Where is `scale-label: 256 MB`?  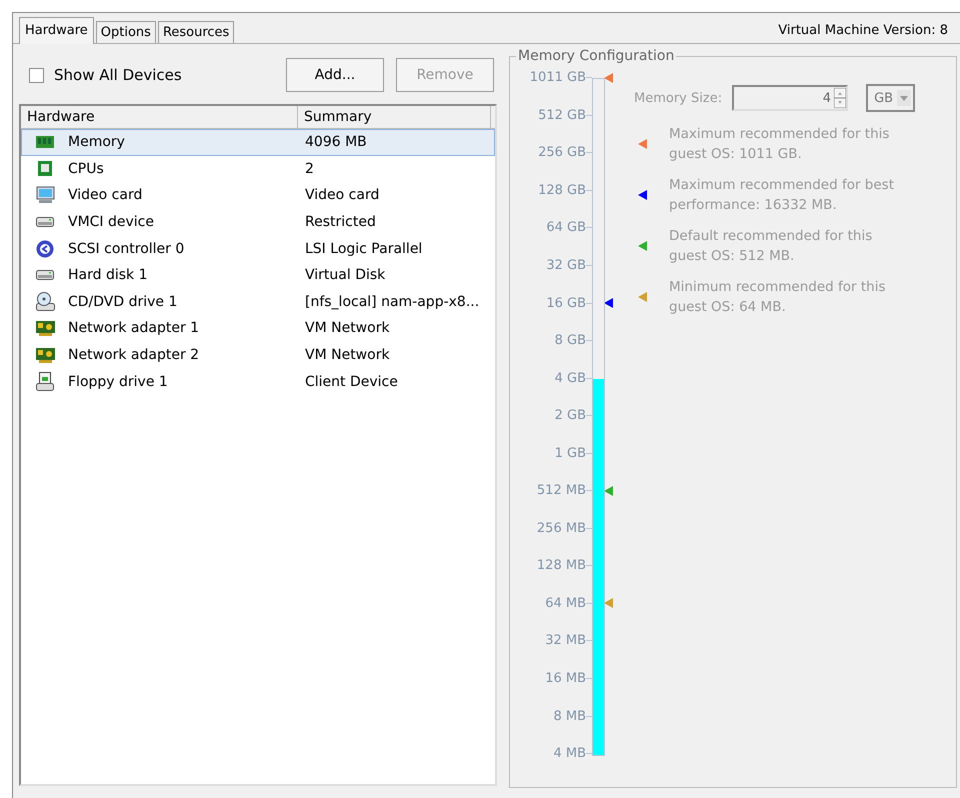 scale-label: 256 MB is located at coordinates (561, 528).